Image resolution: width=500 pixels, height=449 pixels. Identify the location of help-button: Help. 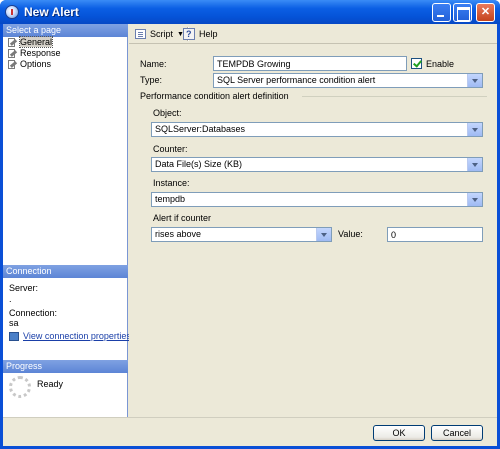
(201, 34).